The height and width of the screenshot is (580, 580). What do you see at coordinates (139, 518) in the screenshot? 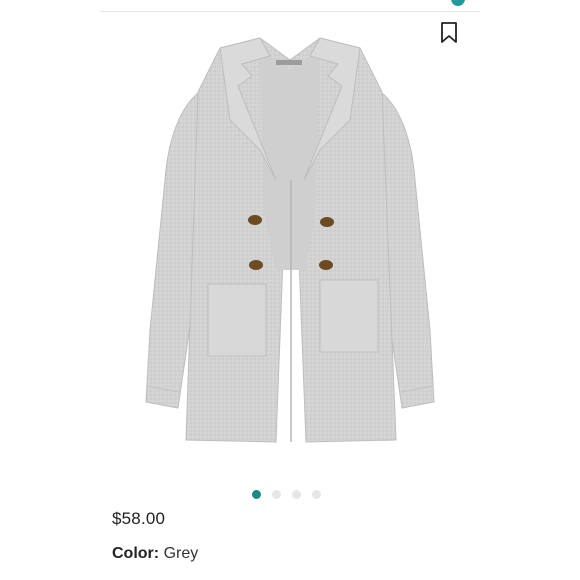
I see `product-price: $58.00` at bounding box center [139, 518].